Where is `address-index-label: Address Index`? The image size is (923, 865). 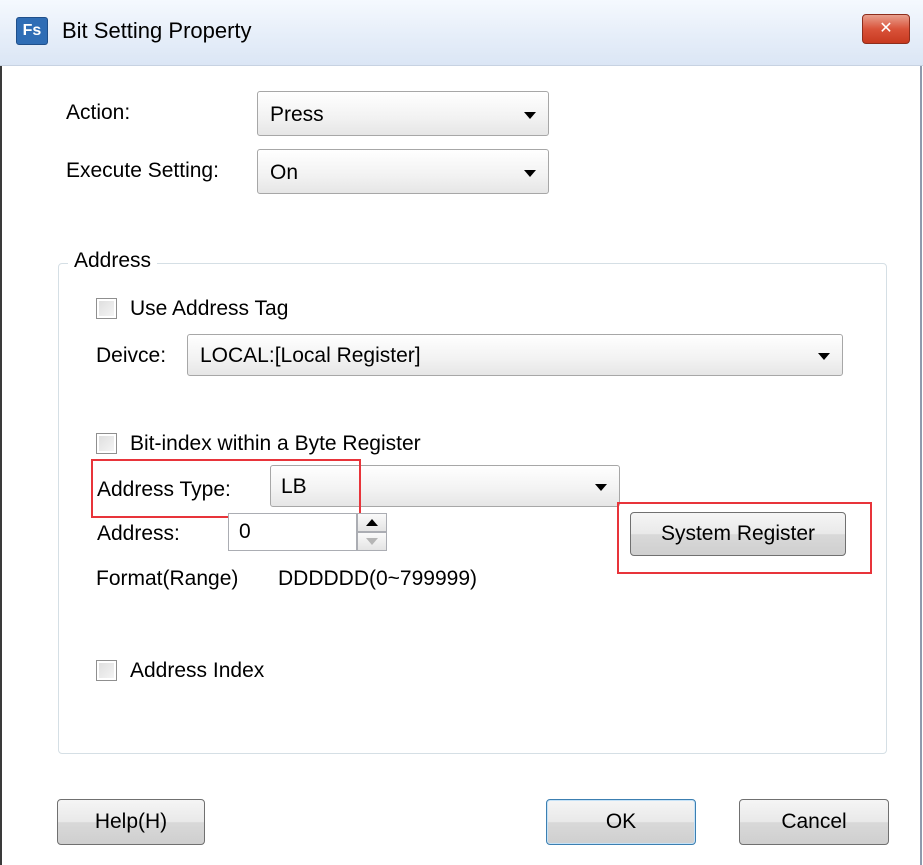
address-index-label: Address Index is located at coordinates (197, 671).